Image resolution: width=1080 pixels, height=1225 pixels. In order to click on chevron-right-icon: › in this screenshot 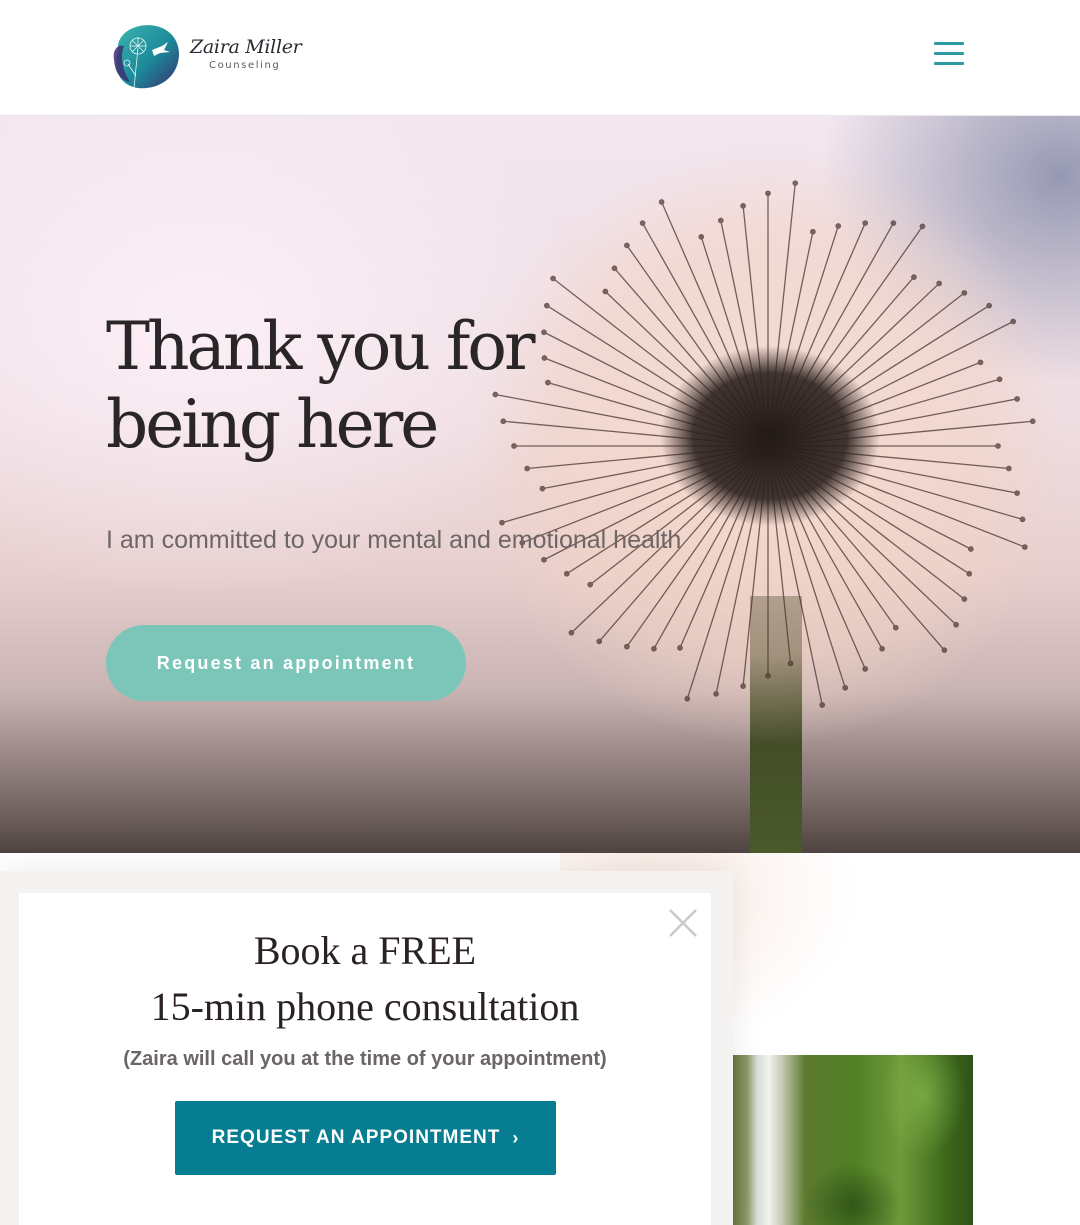, I will do `click(516, 1137)`.